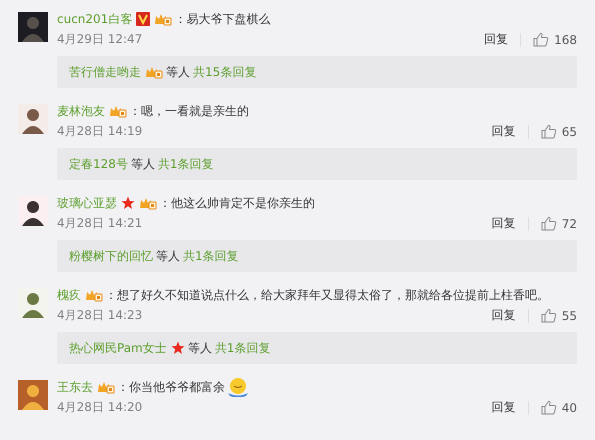 Image resolution: width=595 pixels, height=440 pixels. What do you see at coordinates (569, 315) in the screenshot?
I see `like-count: 55` at bounding box center [569, 315].